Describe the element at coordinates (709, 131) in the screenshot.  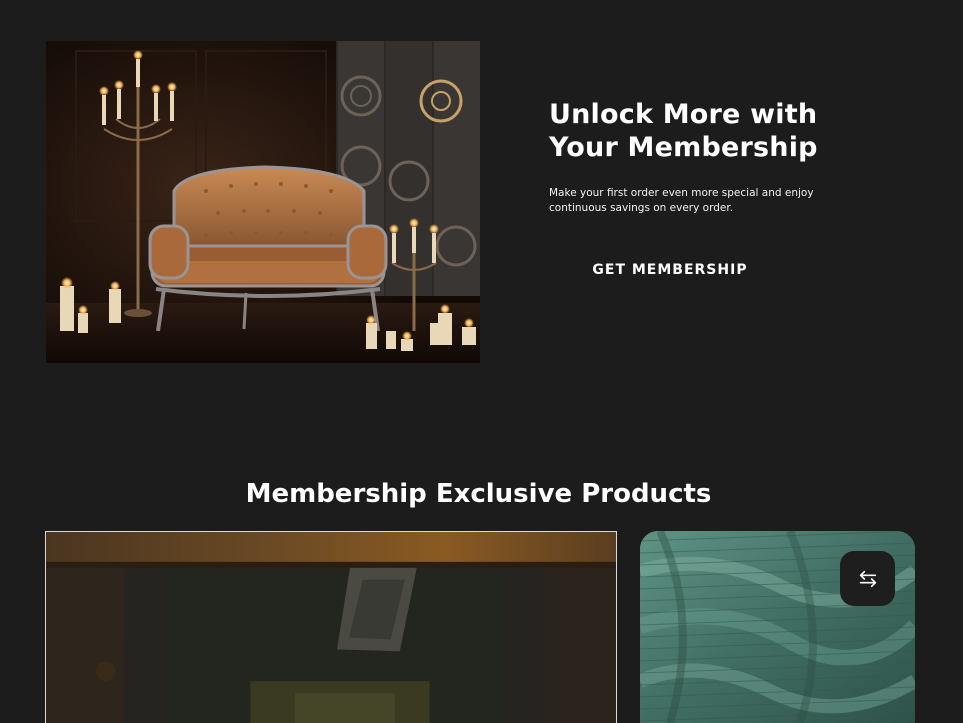
I see `membership-title: Unlock More with Your Membership` at that location.